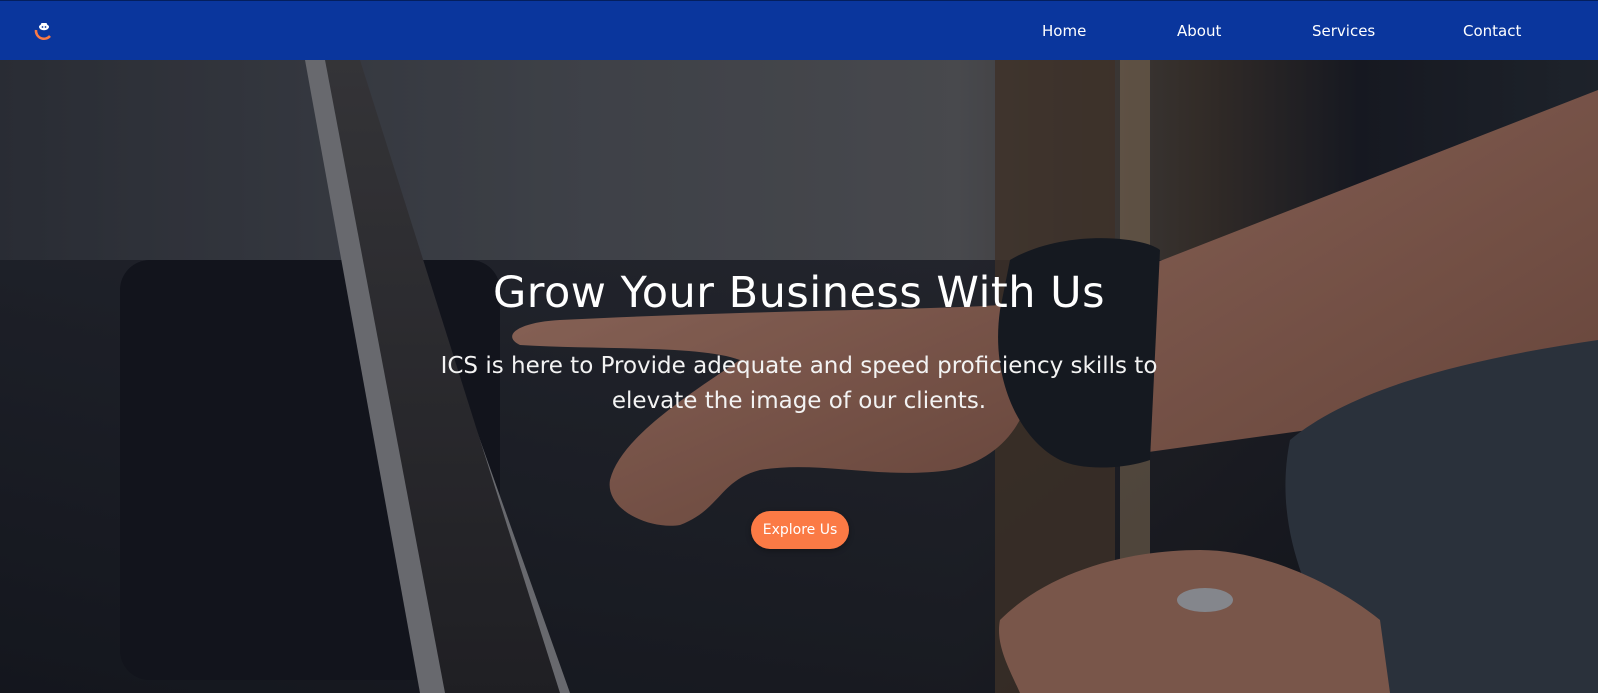 The height and width of the screenshot is (693, 1598). Describe the element at coordinates (1199, 31) in the screenshot. I see `nav-link-about: About` at that location.